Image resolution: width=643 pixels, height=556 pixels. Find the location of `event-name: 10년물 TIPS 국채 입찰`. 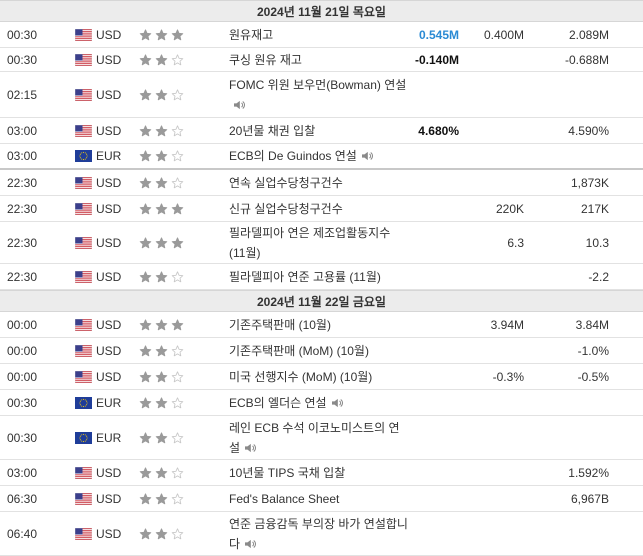

event-name: 10년물 TIPS 국채 입찰 is located at coordinates (319, 473).